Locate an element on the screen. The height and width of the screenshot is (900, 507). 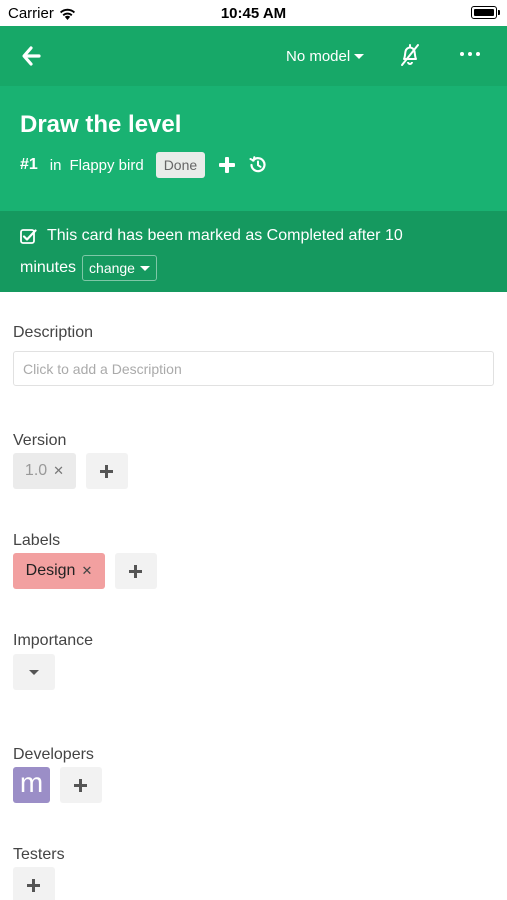
more-options-button is located at coordinates (470, 54).